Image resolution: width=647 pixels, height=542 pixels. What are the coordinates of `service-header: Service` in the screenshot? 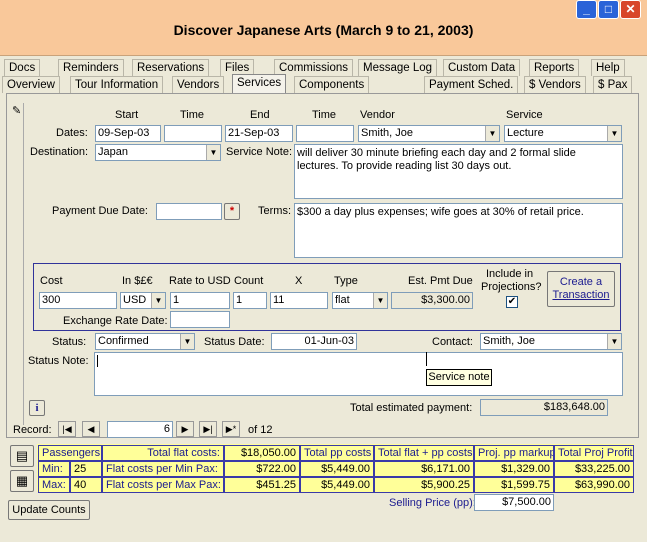 It's located at (524, 115).